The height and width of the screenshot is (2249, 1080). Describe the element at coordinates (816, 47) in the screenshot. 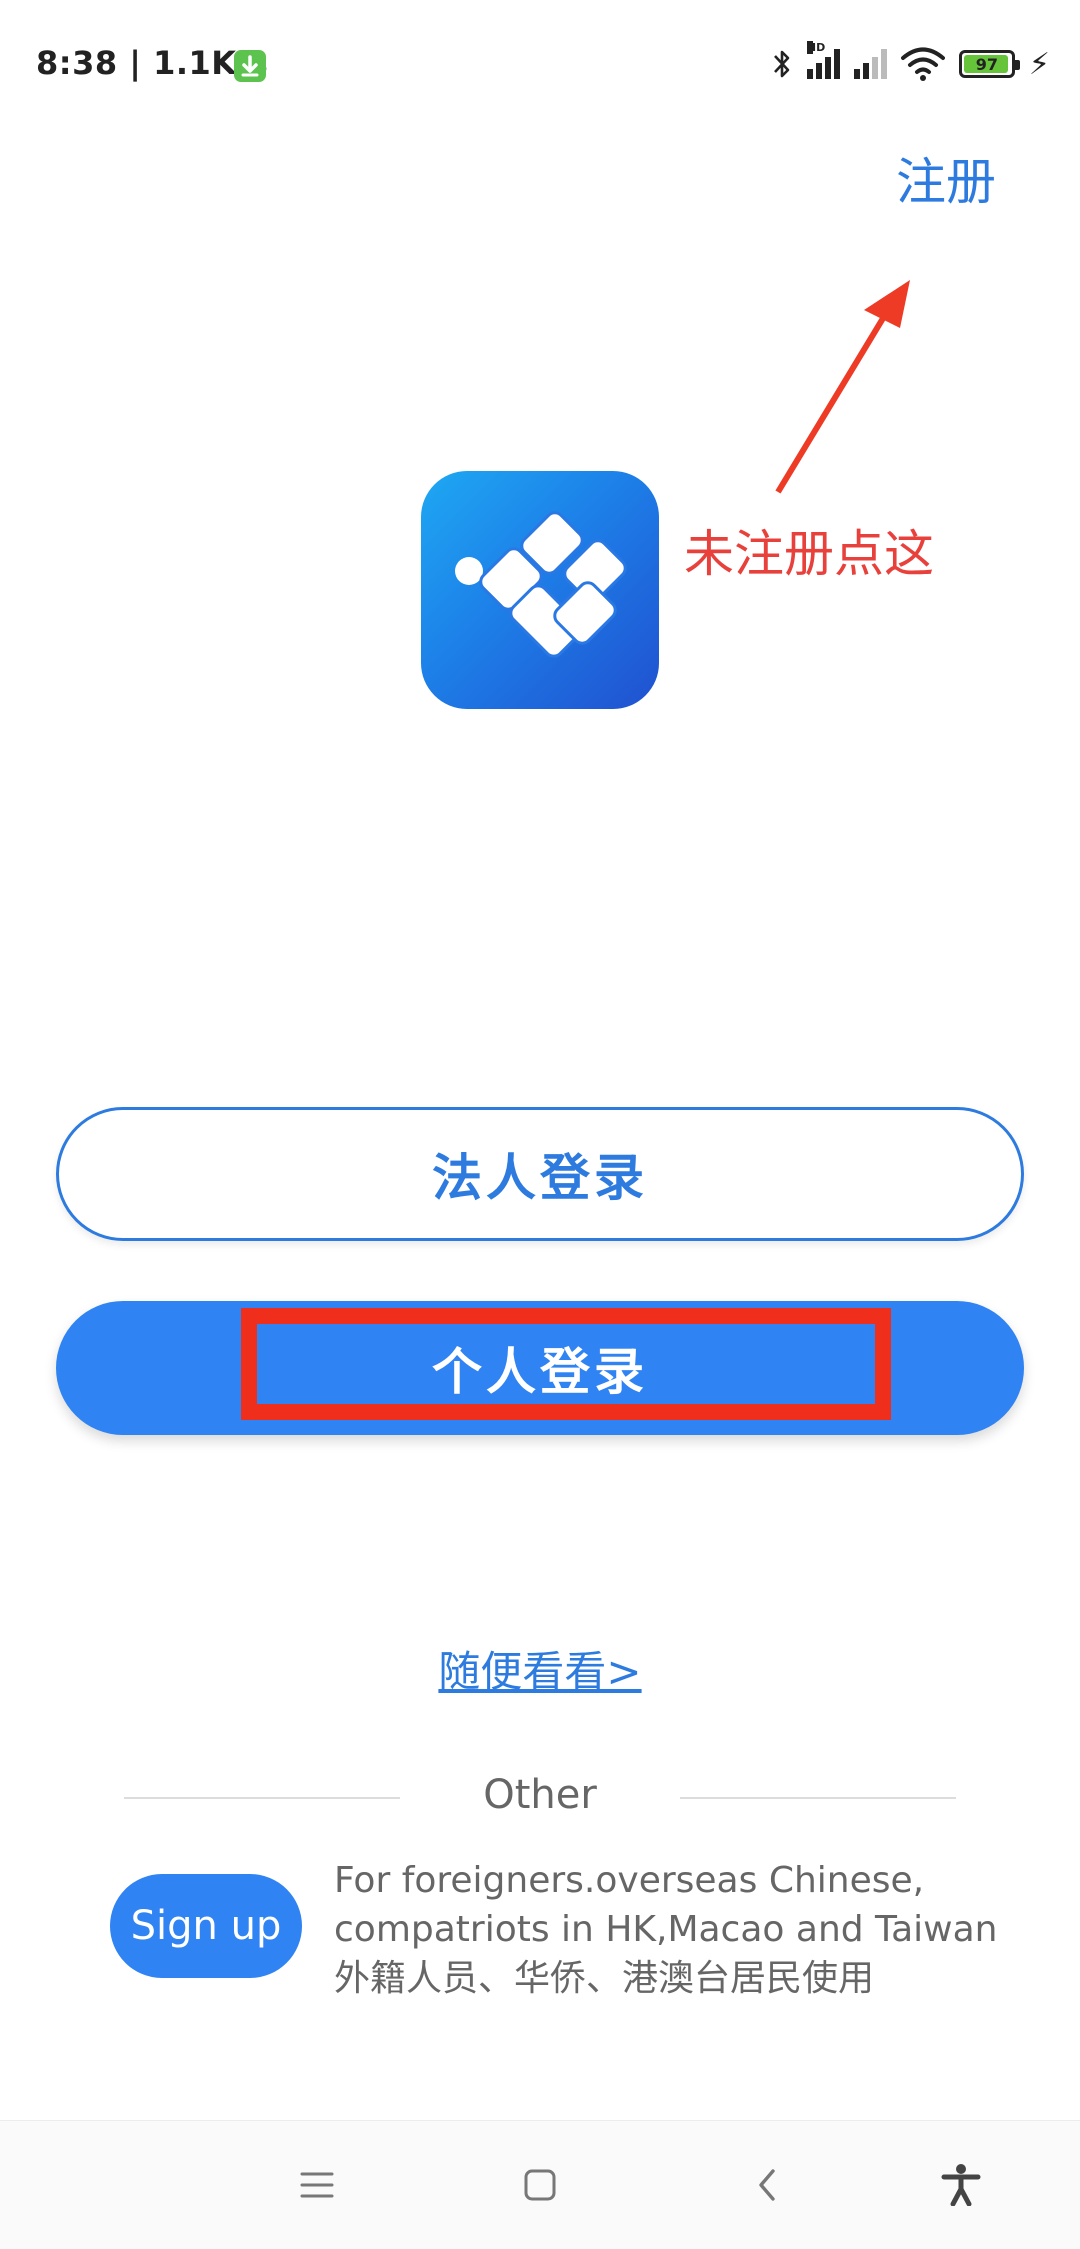

I see `network-label: HD` at that location.